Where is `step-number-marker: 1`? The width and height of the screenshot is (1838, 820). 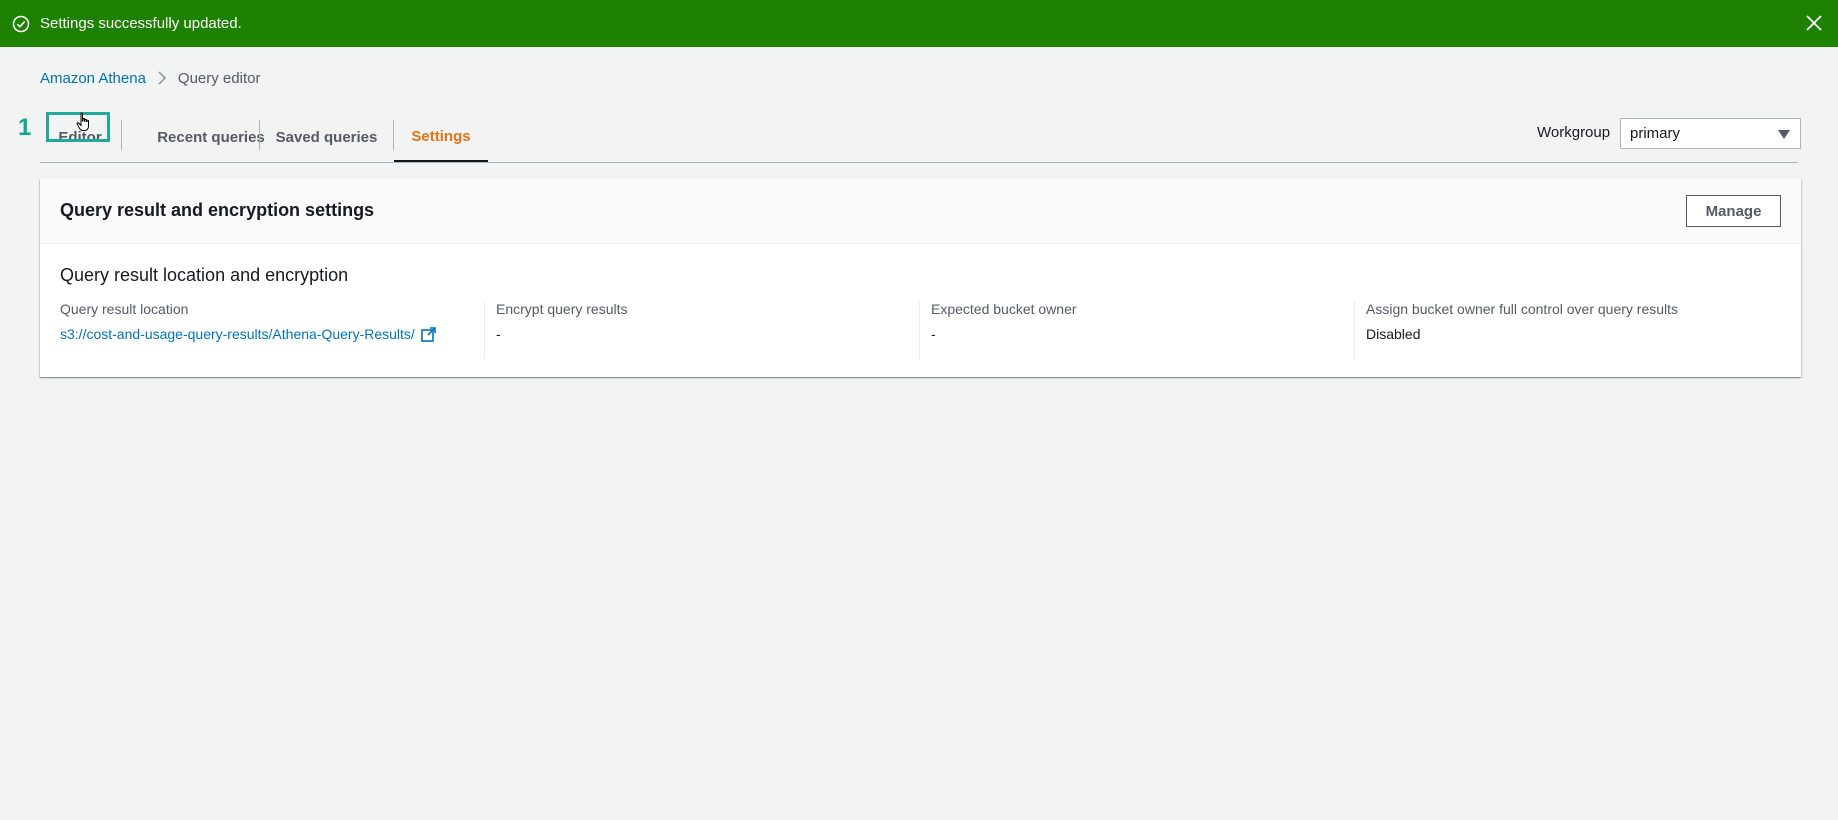
step-number-marker: 1 is located at coordinates (25, 127).